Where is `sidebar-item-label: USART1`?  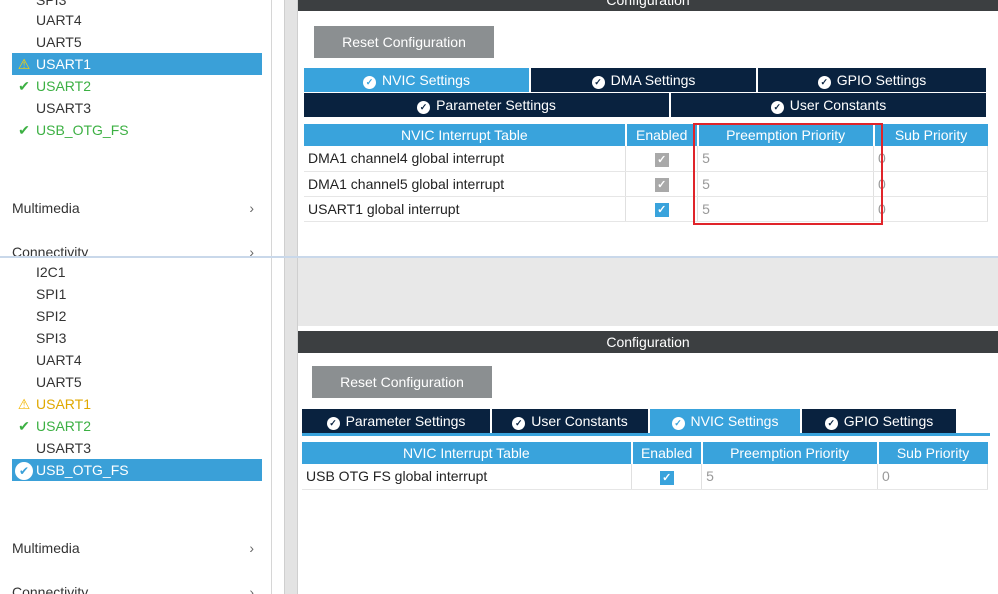
sidebar-item-label: USART1 is located at coordinates (63, 404).